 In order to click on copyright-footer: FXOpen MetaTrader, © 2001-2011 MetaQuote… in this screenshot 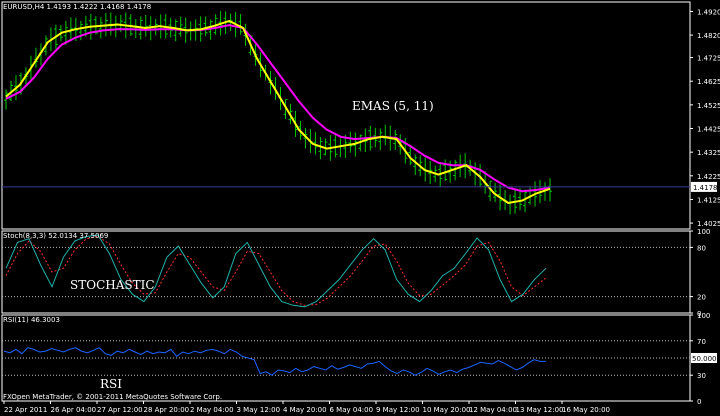, I will do `click(113, 397)`.